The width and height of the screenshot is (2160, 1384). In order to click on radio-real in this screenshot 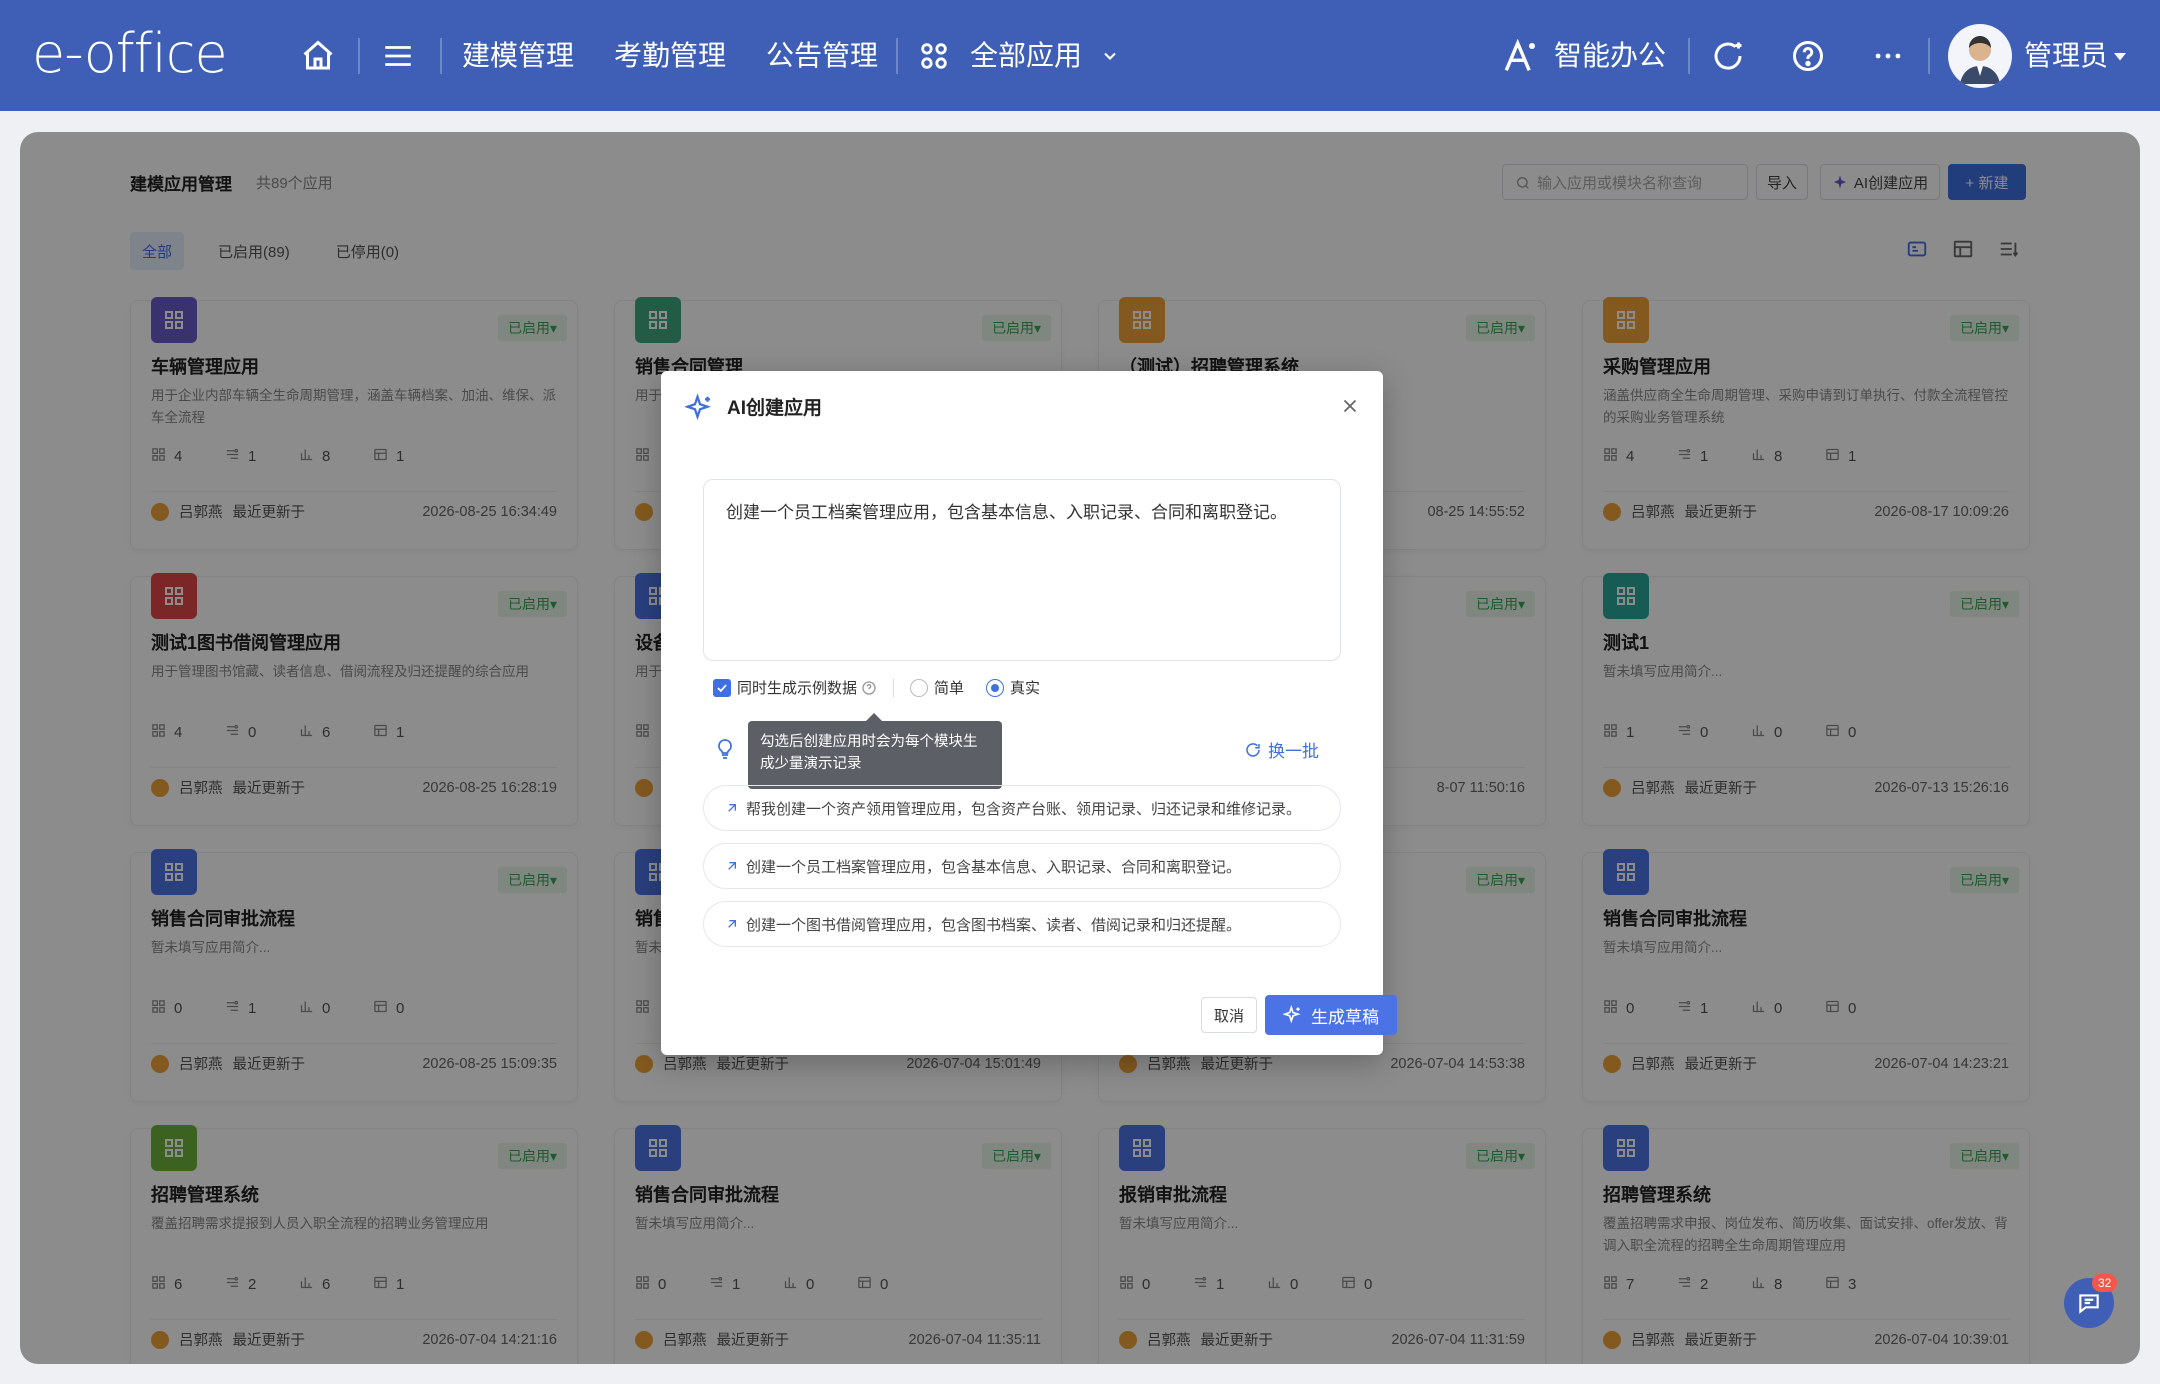, I will do `click(995, 687)`.